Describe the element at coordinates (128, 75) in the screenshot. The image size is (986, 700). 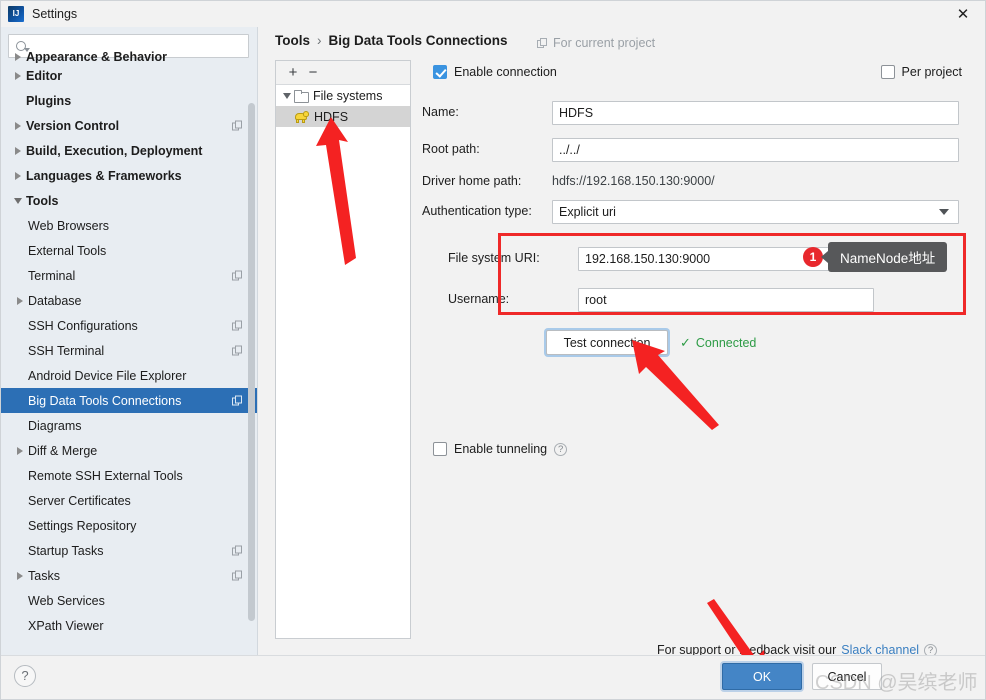
I see `sidebar-item-editor: Editor` at that location.